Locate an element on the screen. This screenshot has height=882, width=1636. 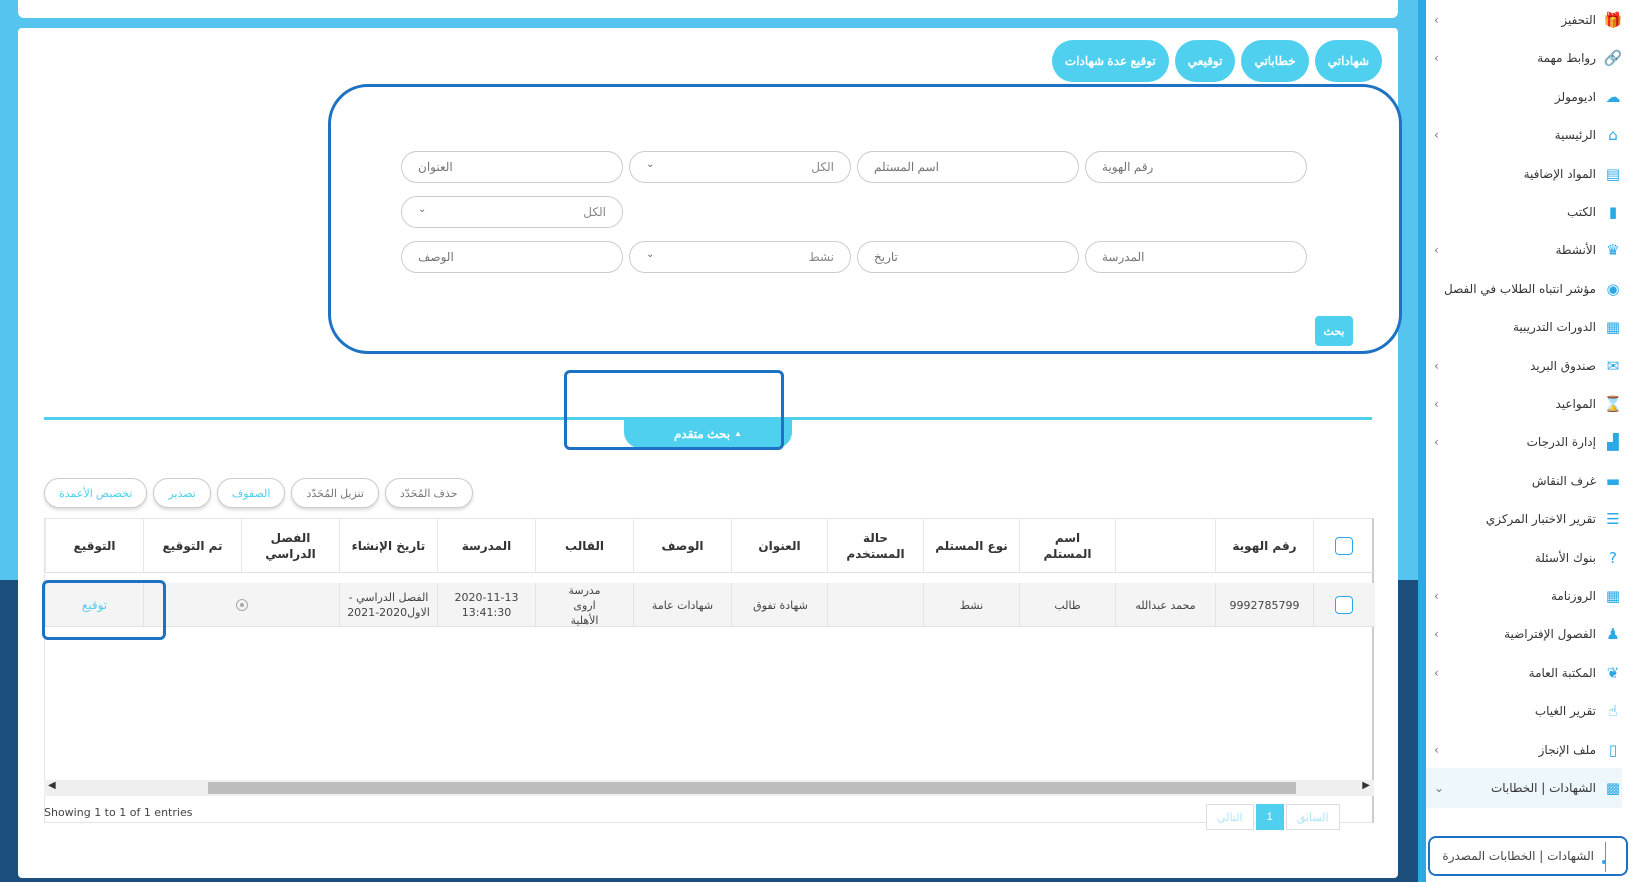
header-recipient-name: اسم المستلم is located at coordinates (1067, 546).